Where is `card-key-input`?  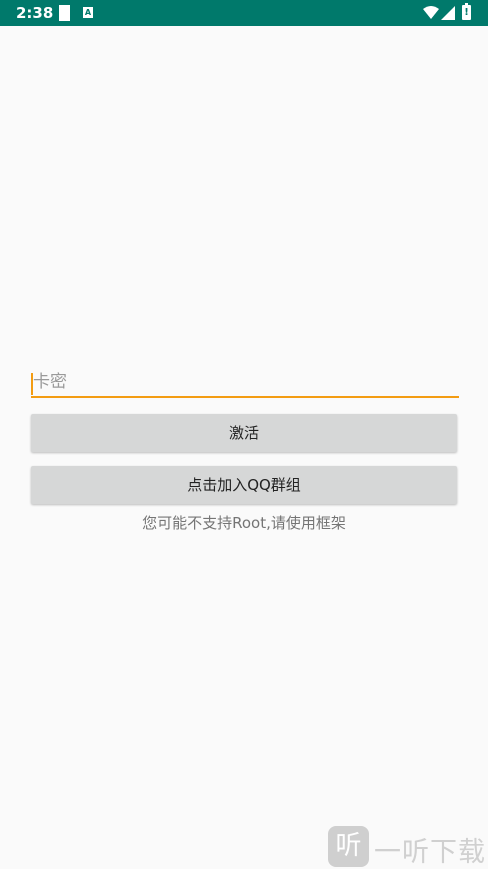 card-key-input is located at coordinates (245, 383).